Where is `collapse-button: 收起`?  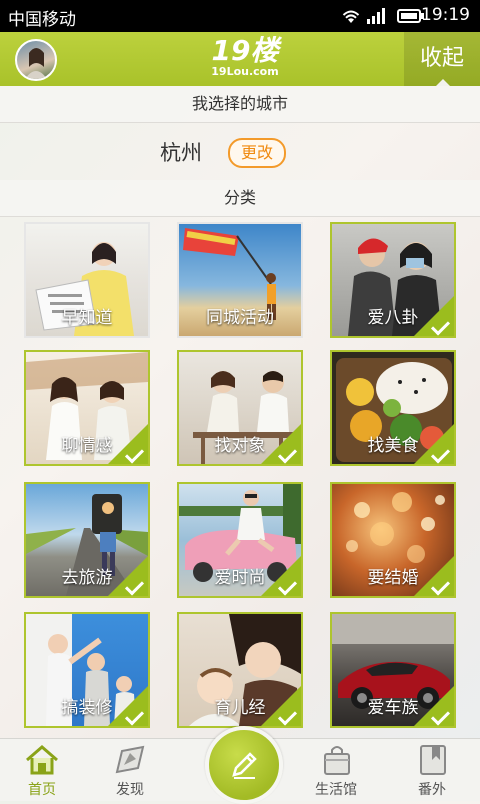 collapse-button: 收起 is located at coordinates (442, 59).